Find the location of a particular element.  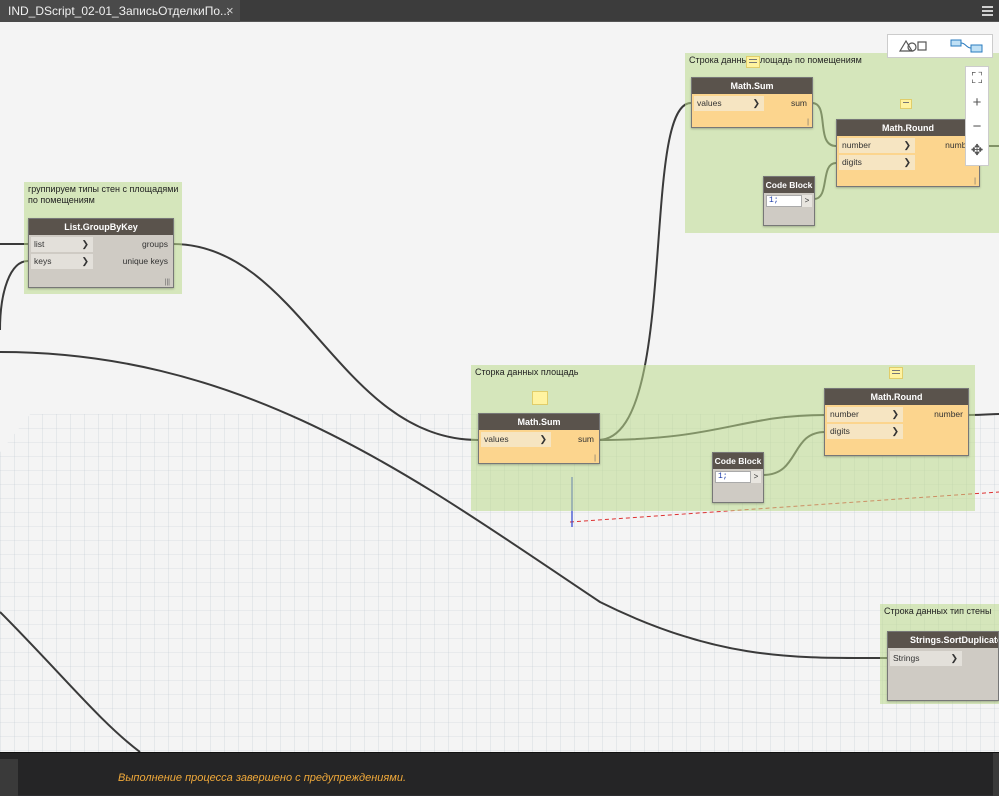

zoom-controls: ⛶ + − ✥ is located at coordinates (977, 116).